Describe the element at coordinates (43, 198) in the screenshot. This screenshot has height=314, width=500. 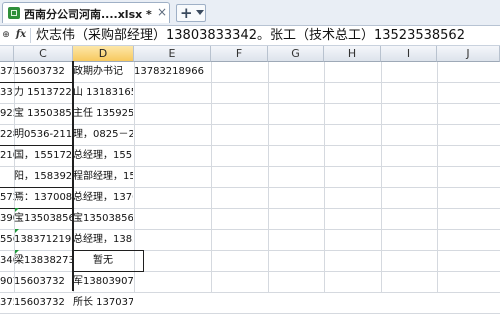
I see `cell-c: 焉：1370086` at that location.